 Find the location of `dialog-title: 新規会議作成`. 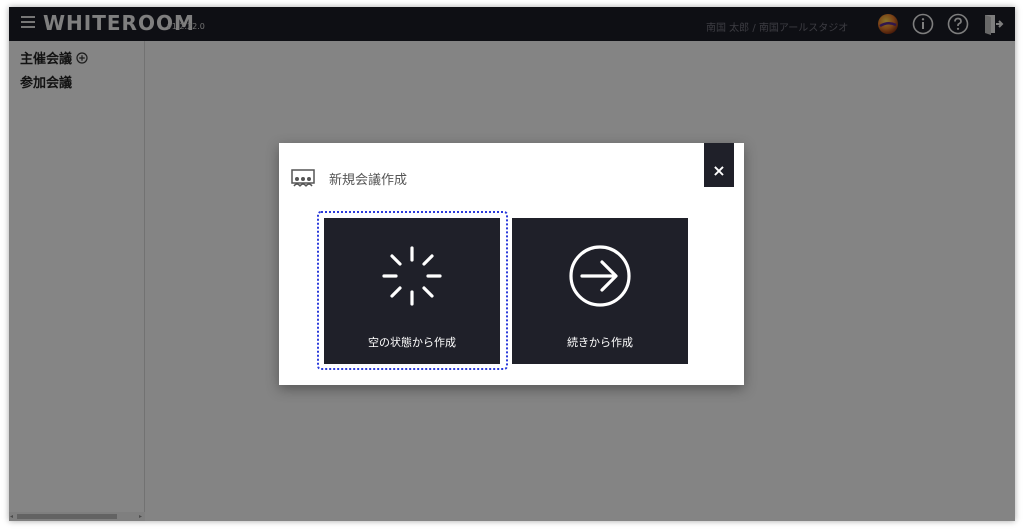

dialog-title: 新規会議作成 is located at coordinates (368, 180).